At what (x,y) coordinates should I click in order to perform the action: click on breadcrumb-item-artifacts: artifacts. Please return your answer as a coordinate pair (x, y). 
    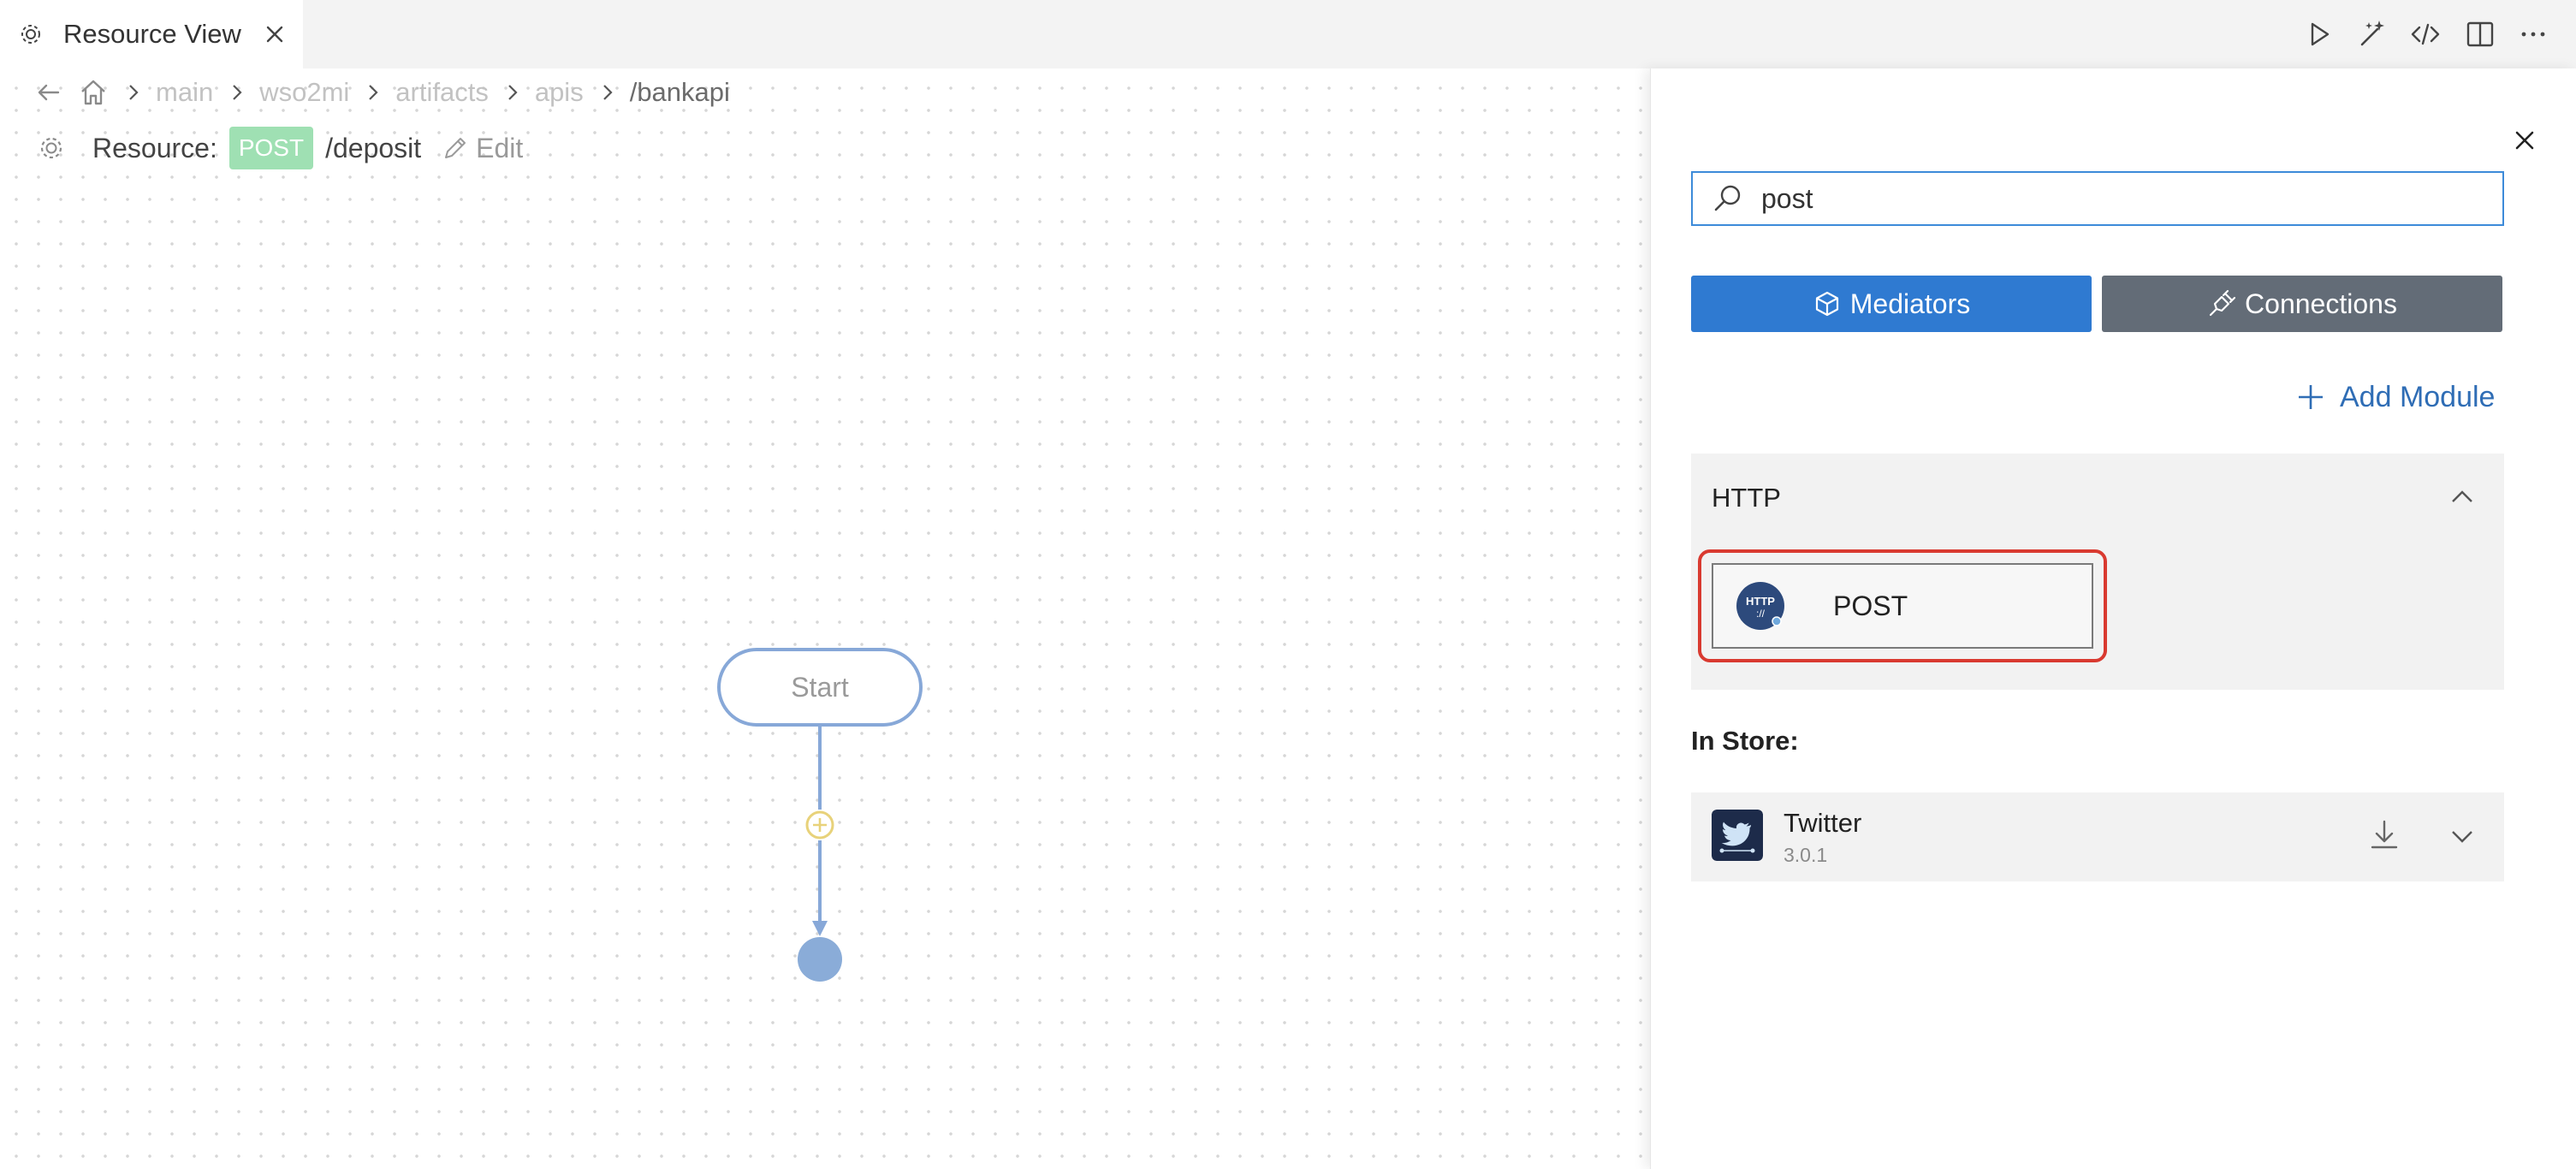
    Looking at the image, I should click on (442, 92).